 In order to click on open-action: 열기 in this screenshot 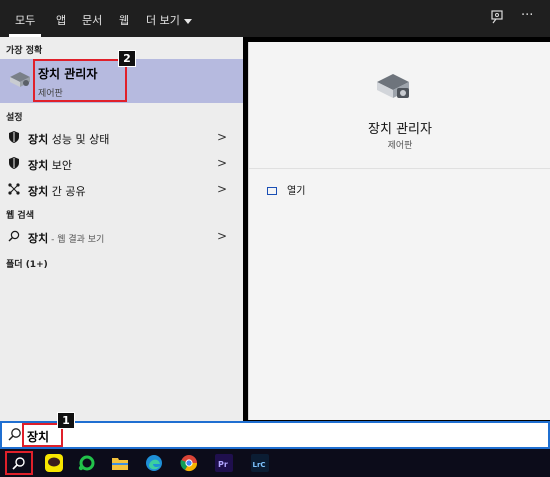, I will do `click(286, 189)`.